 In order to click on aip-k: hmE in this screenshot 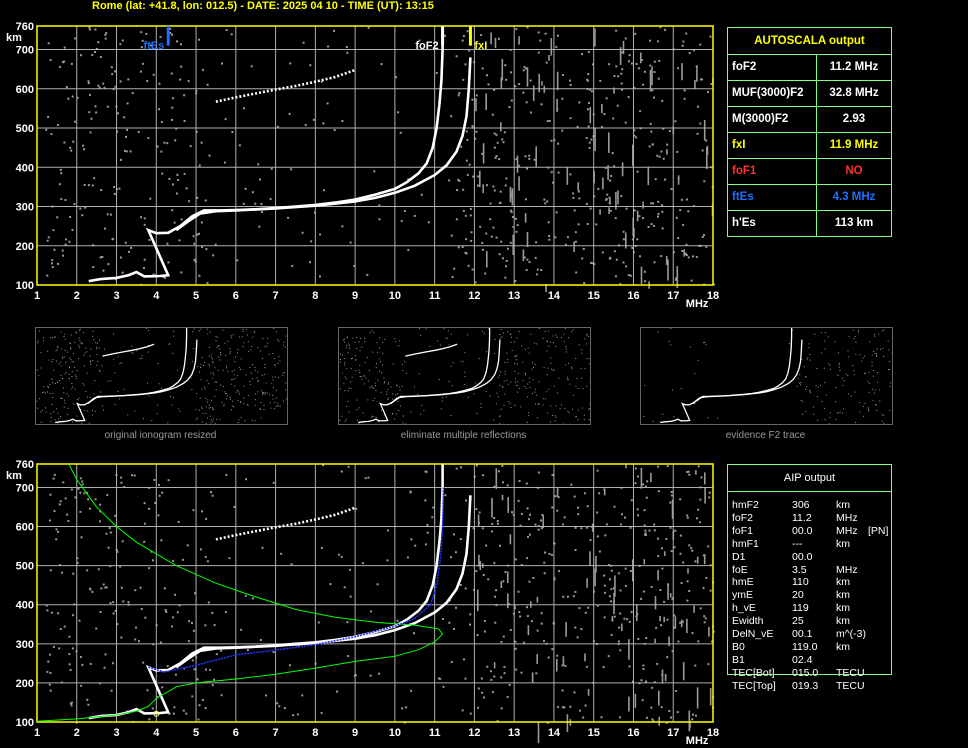, I will do `click(743, 582)`.